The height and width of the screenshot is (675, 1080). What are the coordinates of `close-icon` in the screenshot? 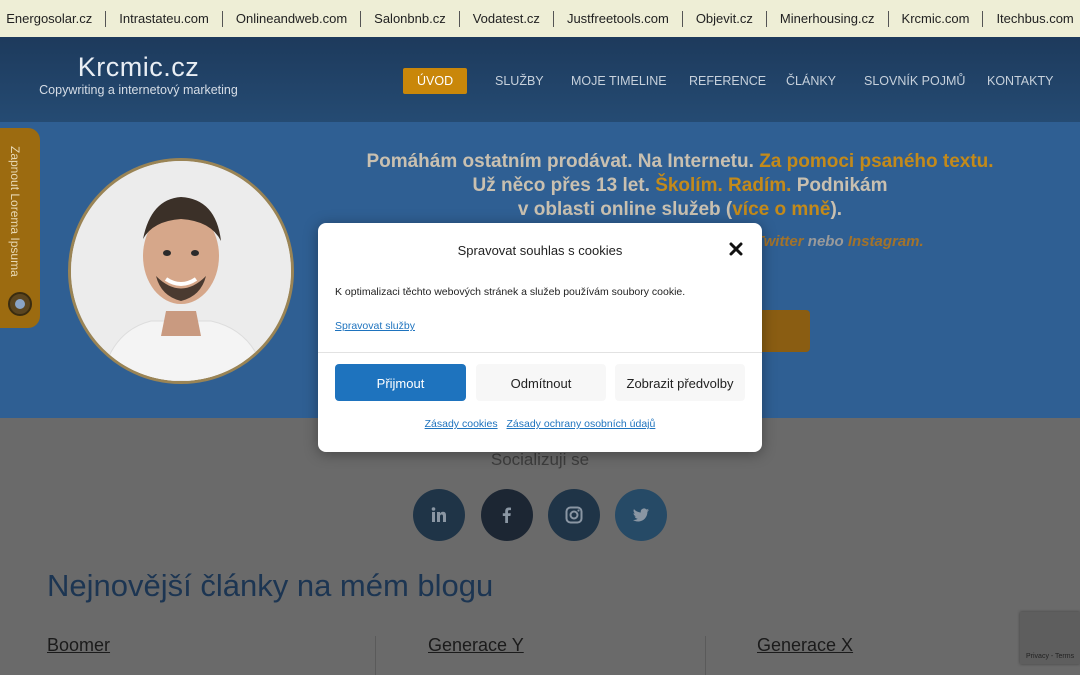 It's located at (736, 249).